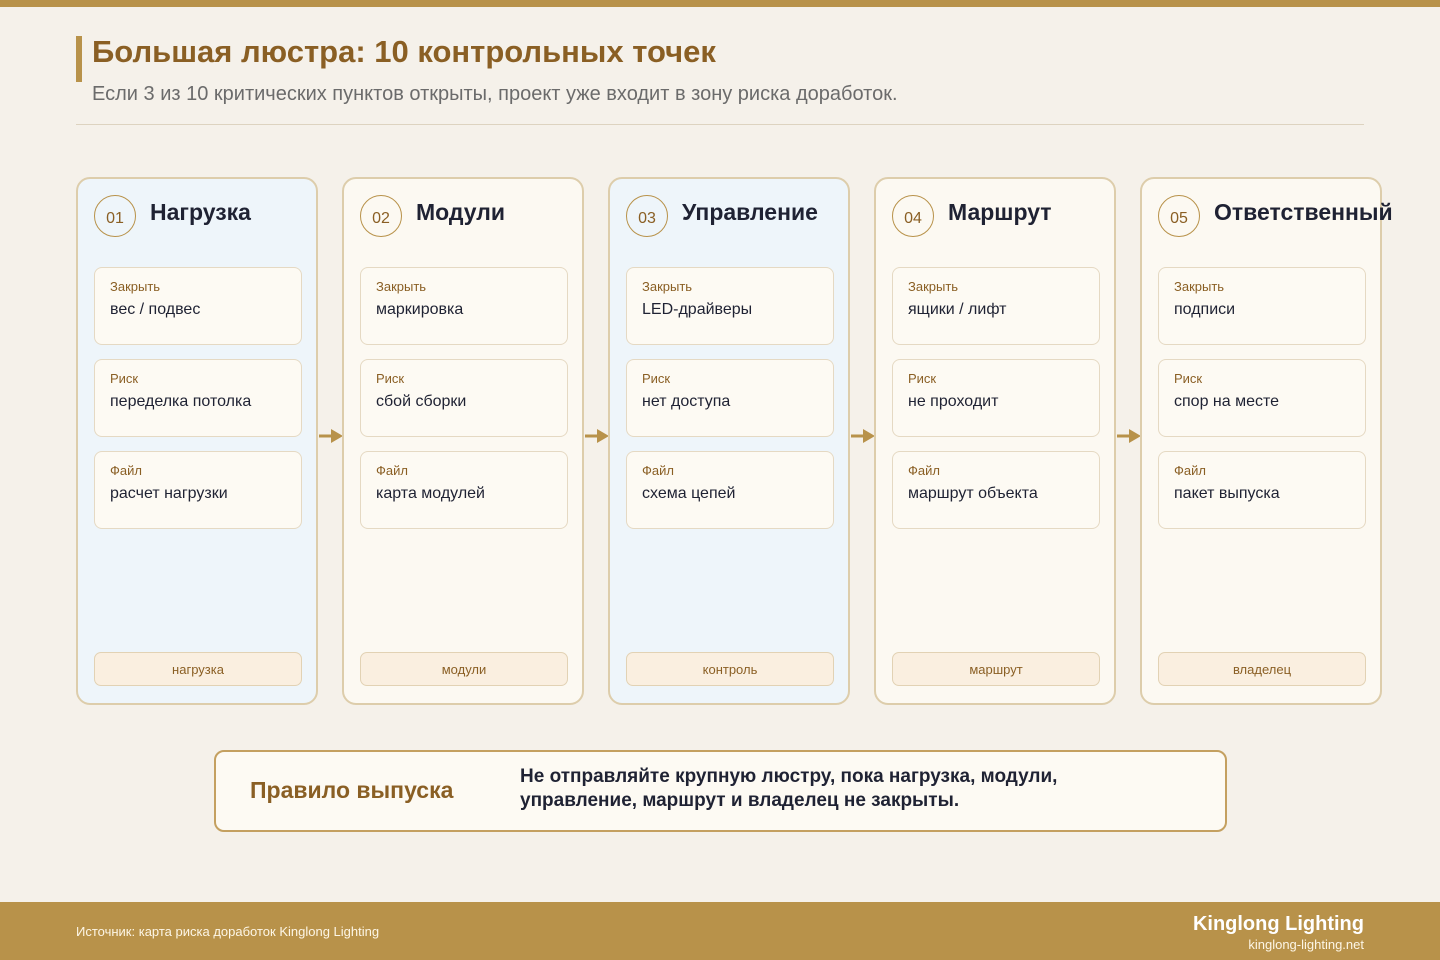 The image size is (1440, 960). What do you see at coordinates (913, 216) in the screenshot?
I see `step-number-badge: 04` at bounding box center [913, 216].